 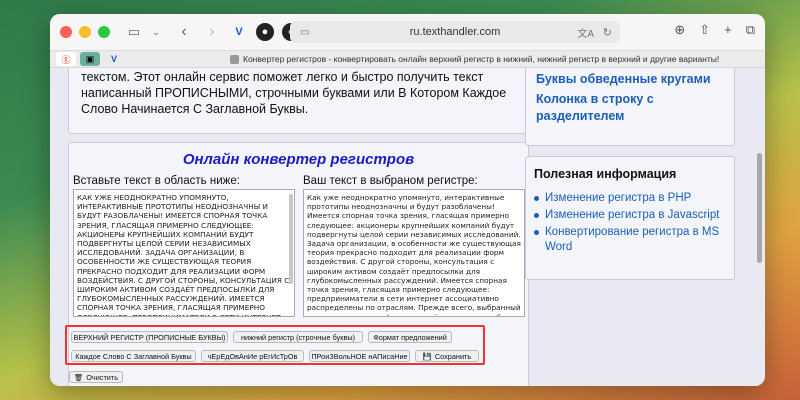 I want to click on minimize-window-button, so click(x=85, y=32).